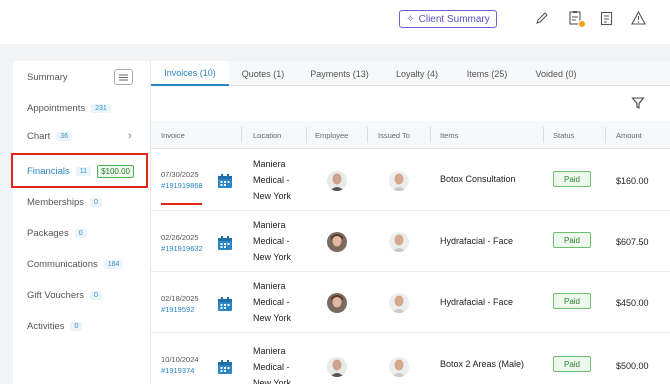 This screenshot has width=670, height=384. I want to click on invoice-amount: $160.00, so click(632, 181).